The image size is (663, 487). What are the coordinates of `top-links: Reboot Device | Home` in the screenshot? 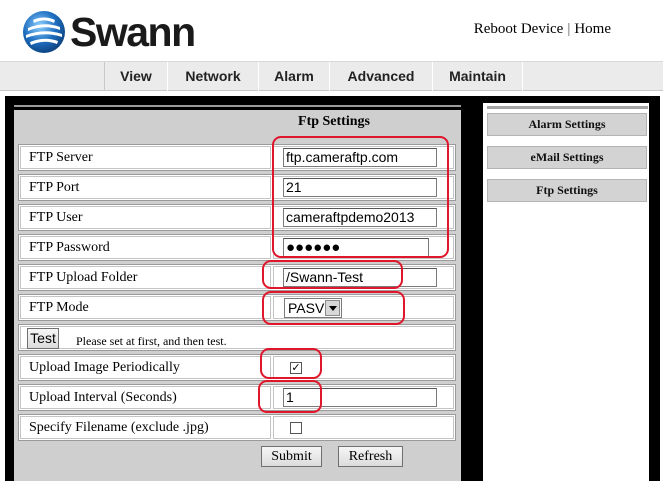 It's located at (542, 29).